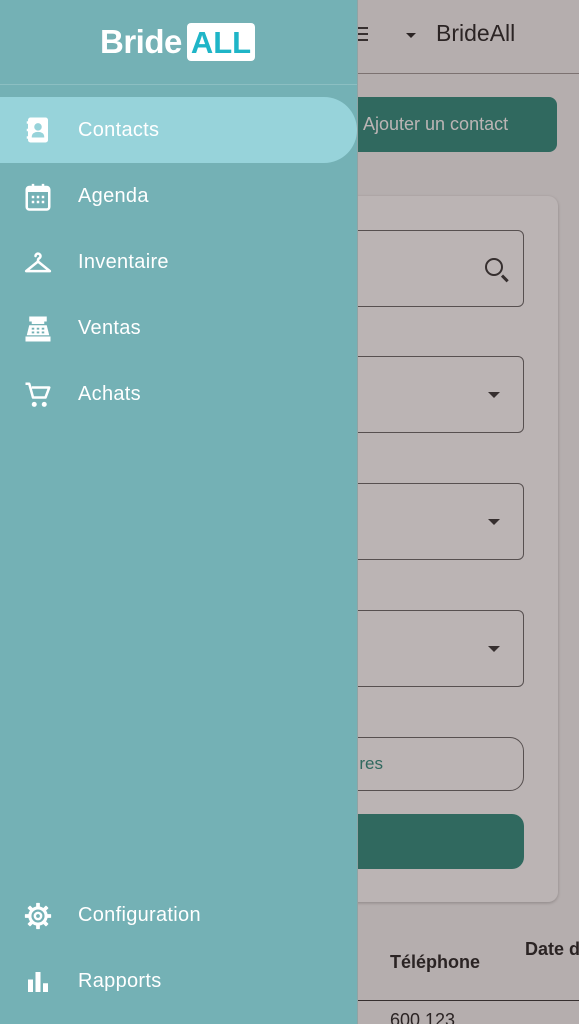 Image resolution: width=579 pixels, height=1024 pixels. I want to click on nav-item-configuration: Configuration, so click(178, 915).